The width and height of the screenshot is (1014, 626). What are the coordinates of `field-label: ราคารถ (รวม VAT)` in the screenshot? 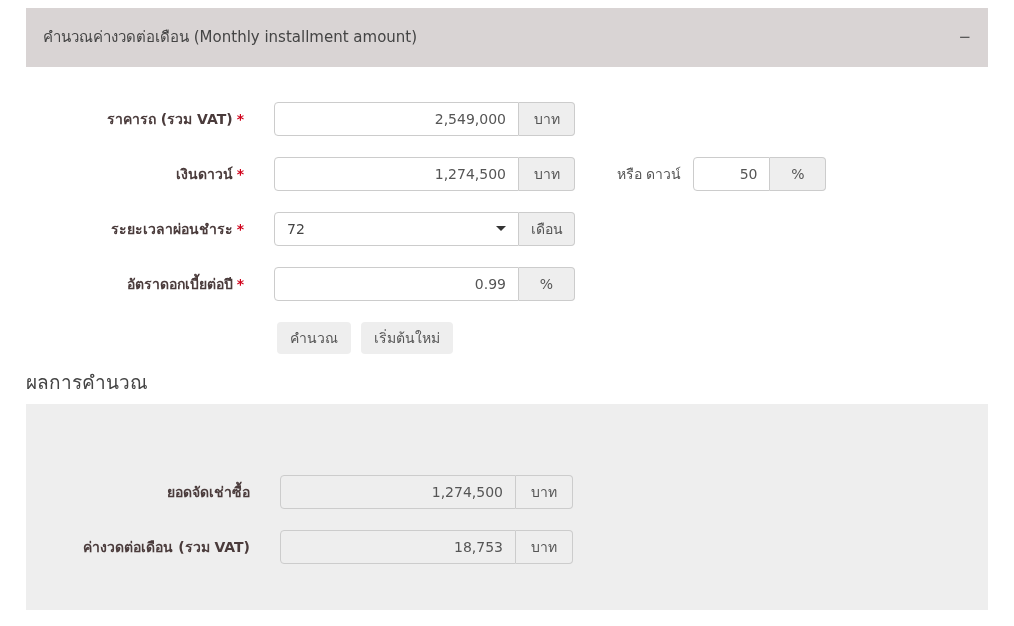 It's located at (169, 119).